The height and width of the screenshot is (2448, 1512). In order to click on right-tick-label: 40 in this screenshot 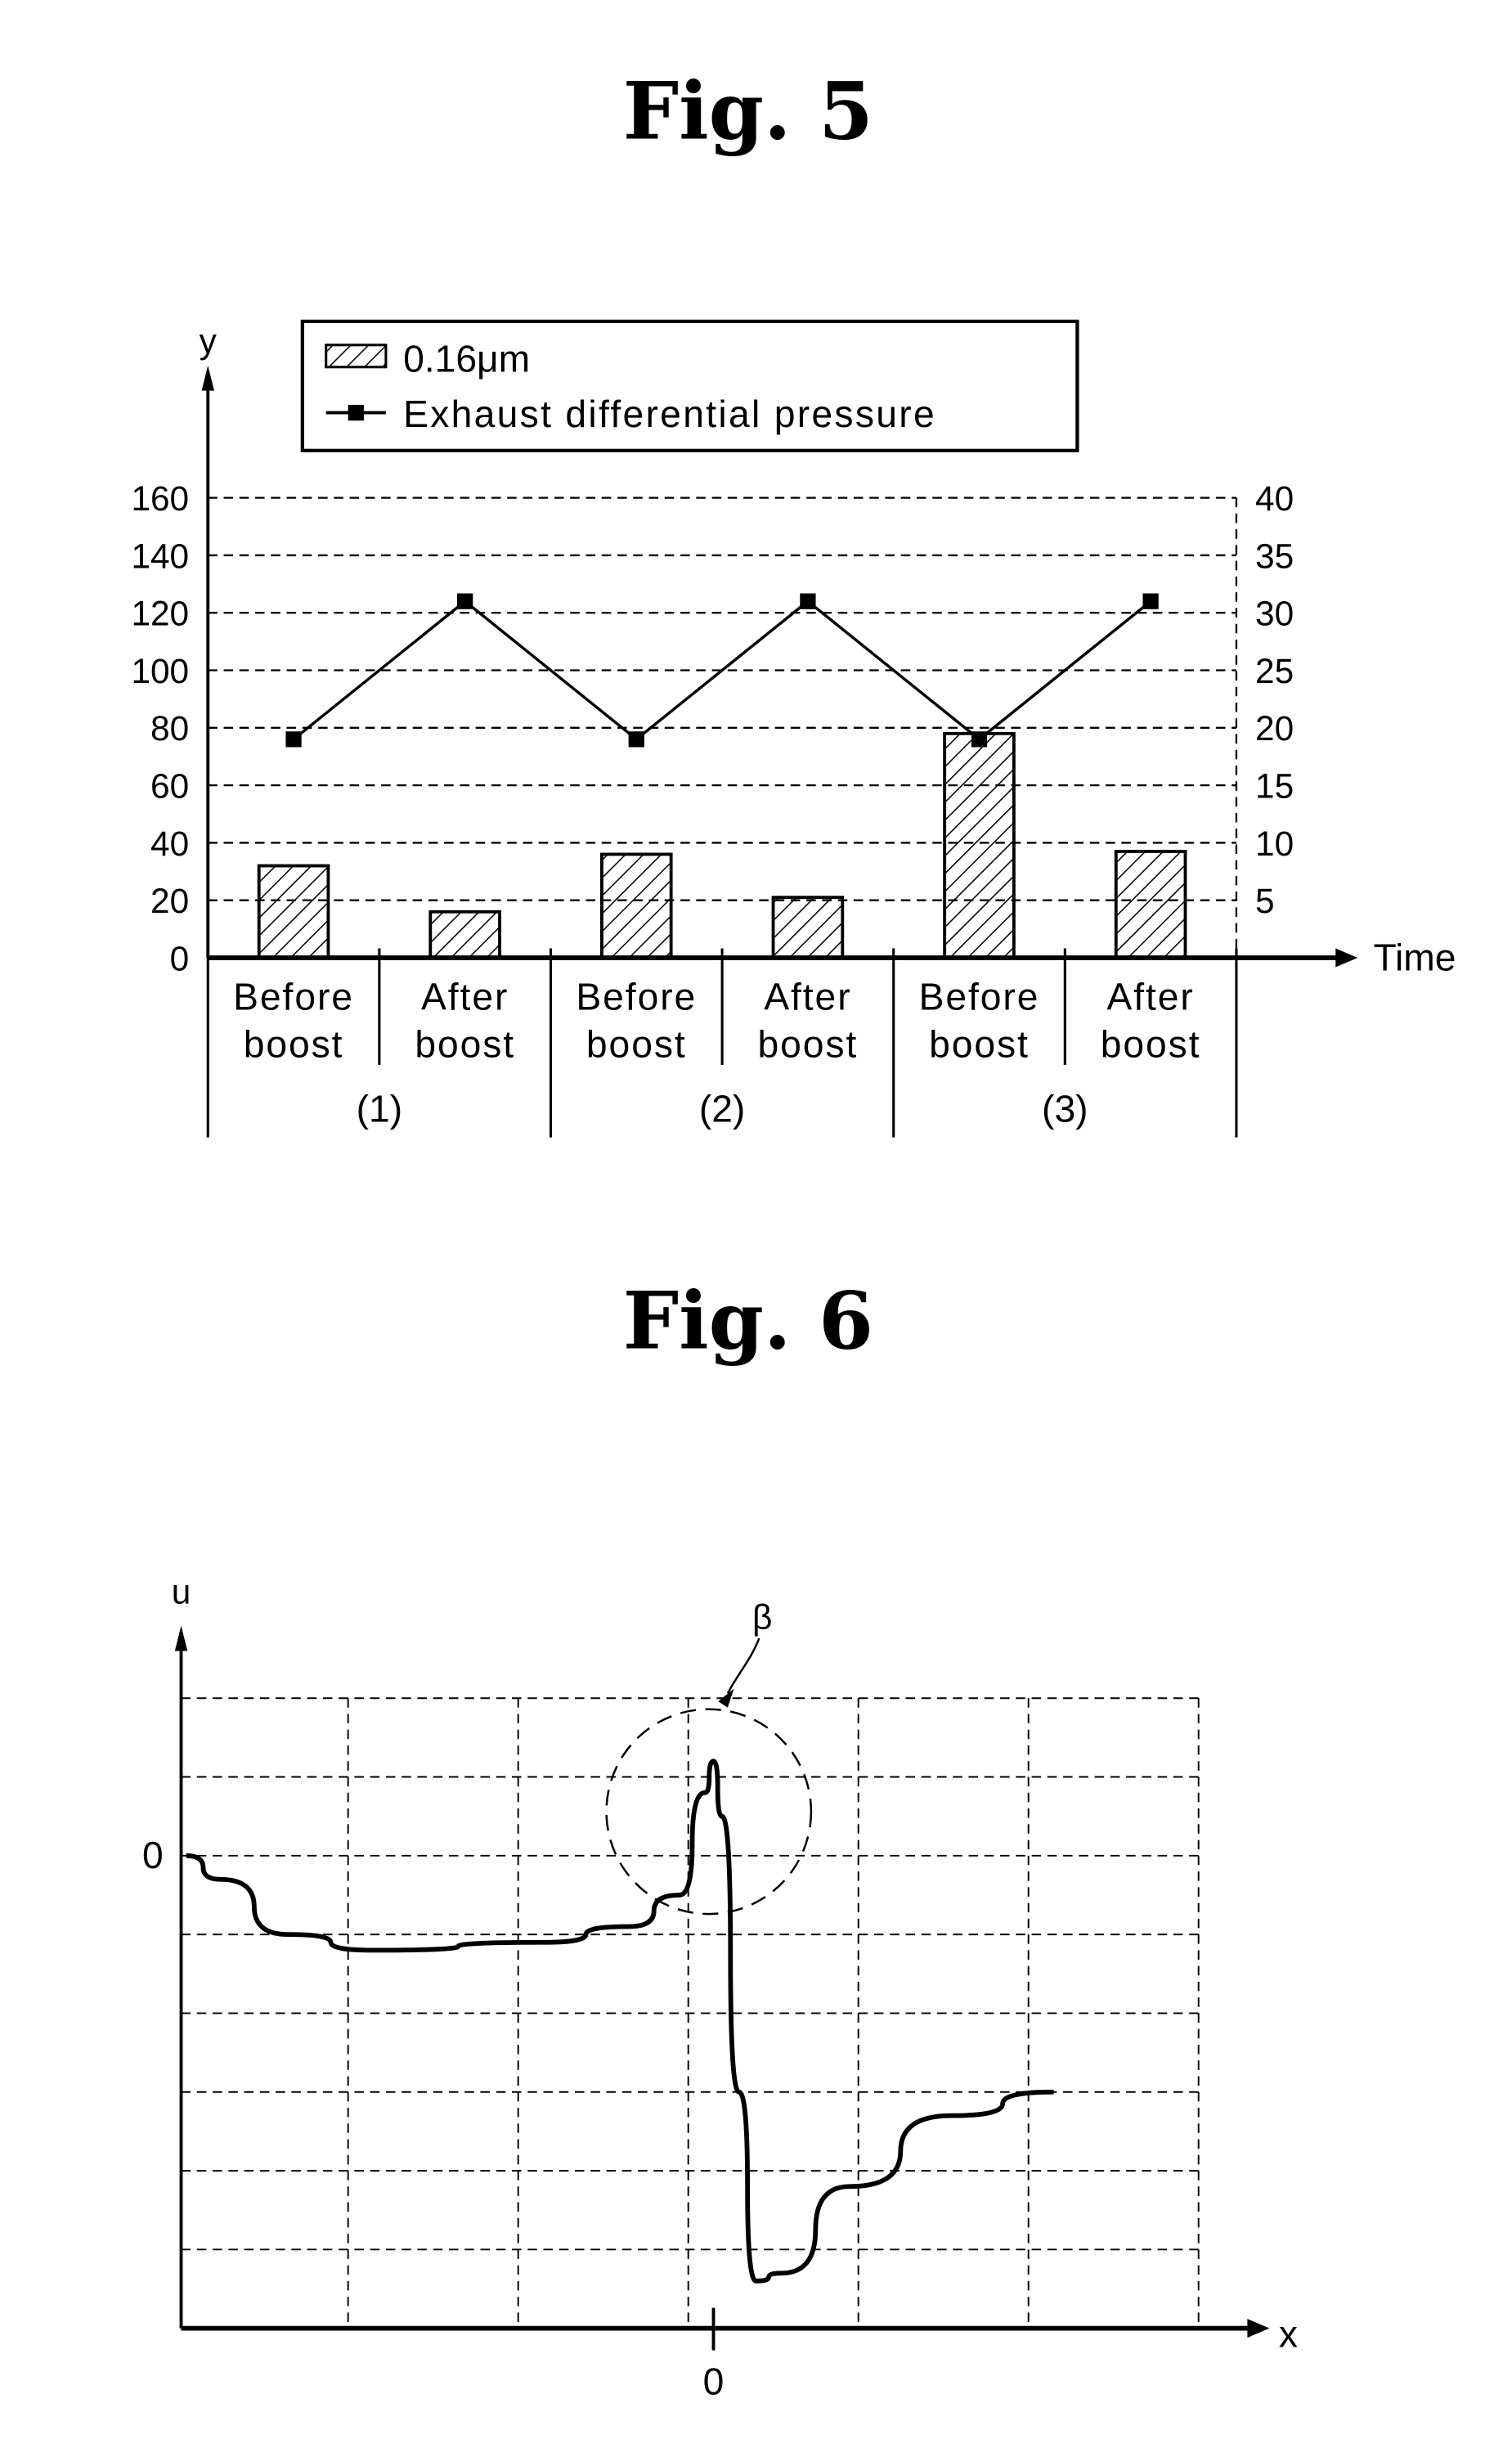, I will do `click(1274, 499)`.